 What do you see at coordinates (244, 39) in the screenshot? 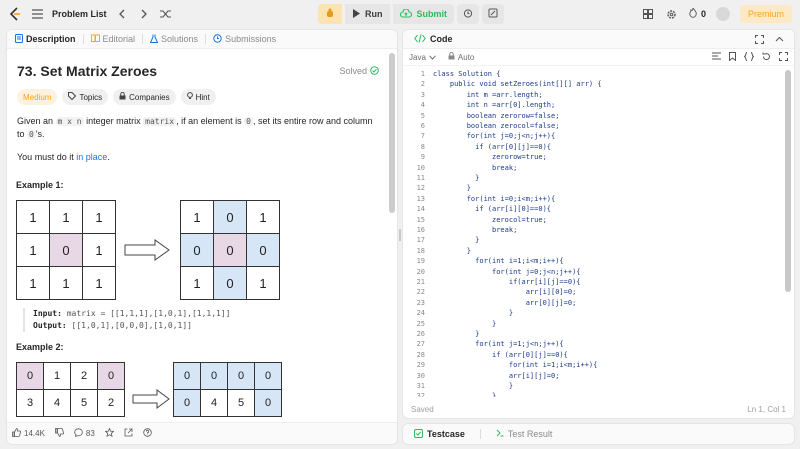
I see `tab-submissions: Submissions` at bounding box center [244, 39].